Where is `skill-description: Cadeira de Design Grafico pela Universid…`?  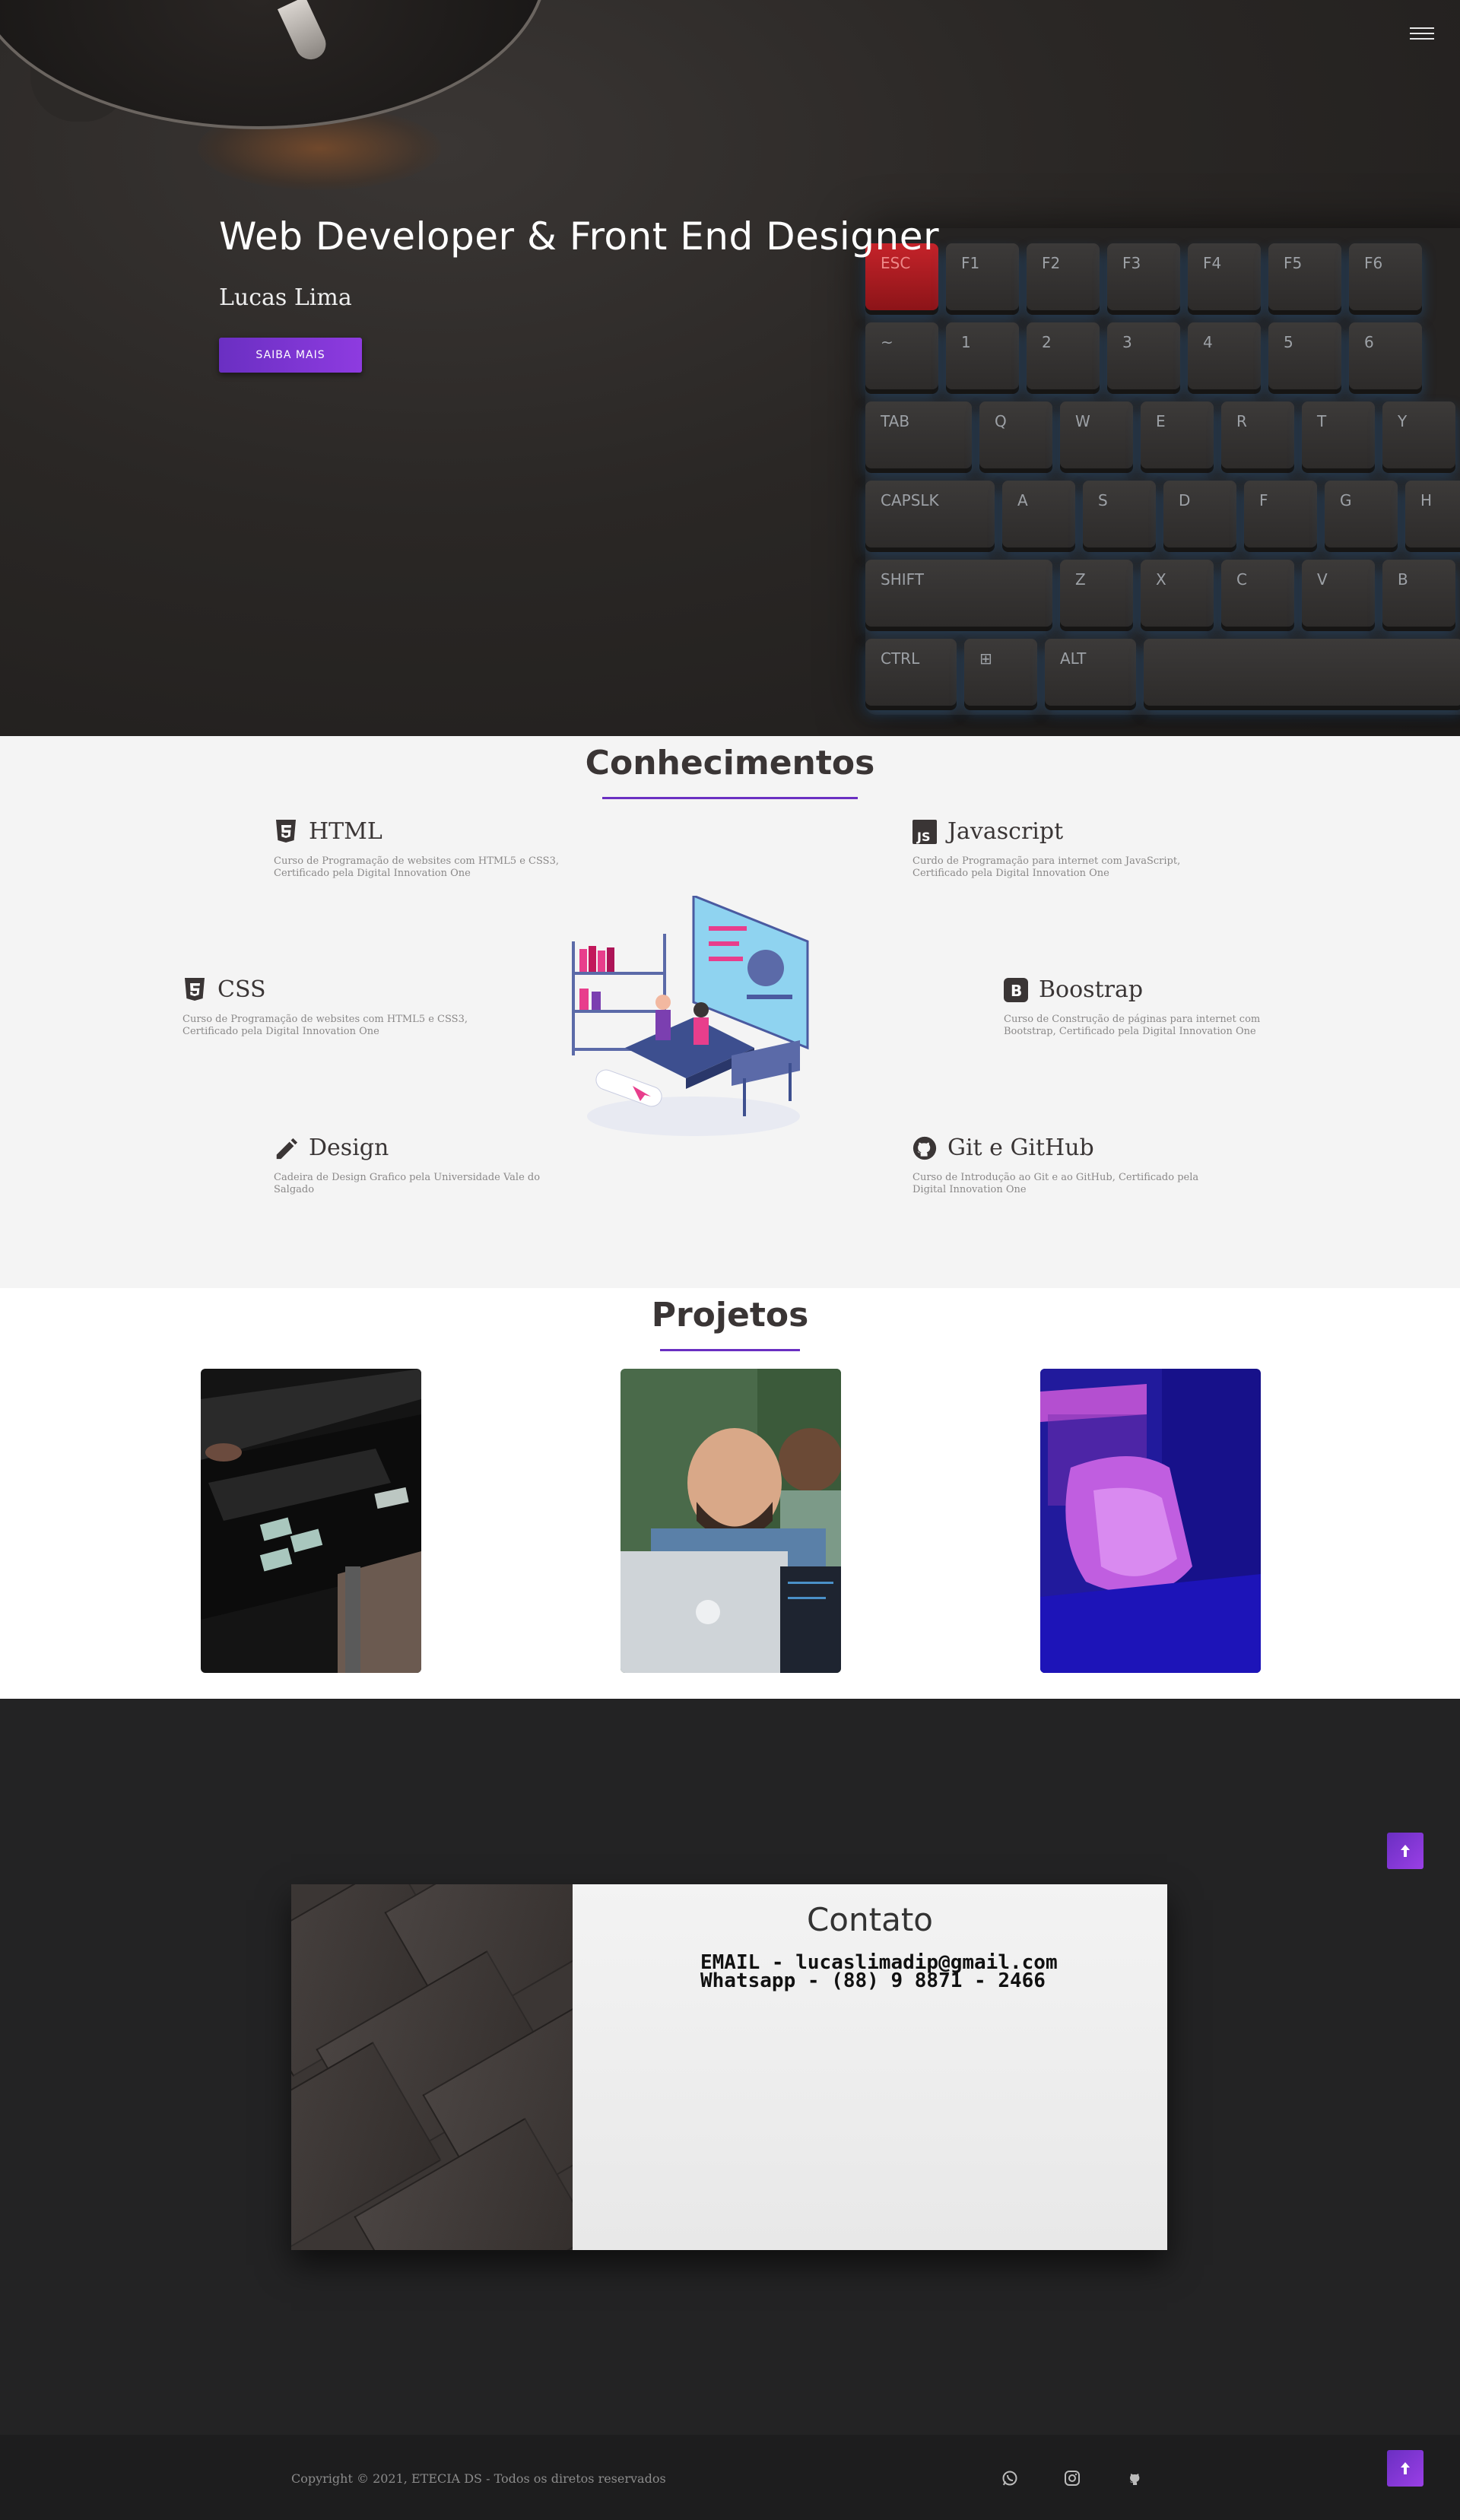 skill-description: Cadeira de Design Grafico pela Universid… is located at coordinates (407, 1183).